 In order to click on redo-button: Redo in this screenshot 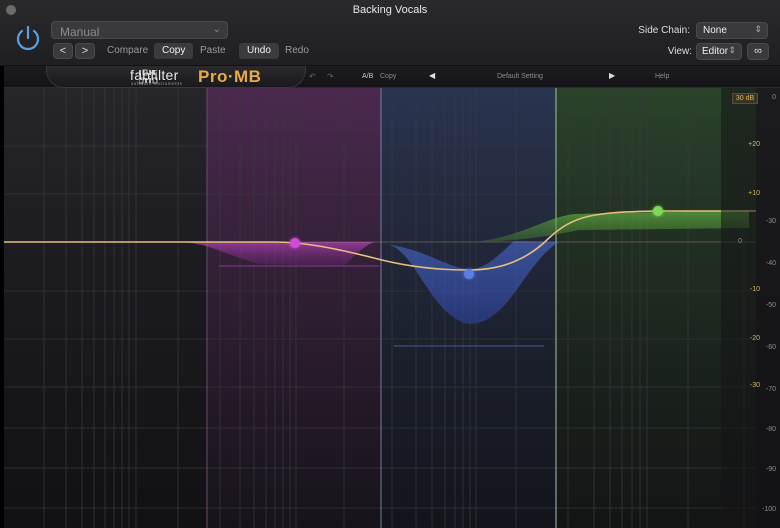, I will do `click(297, 50)`.